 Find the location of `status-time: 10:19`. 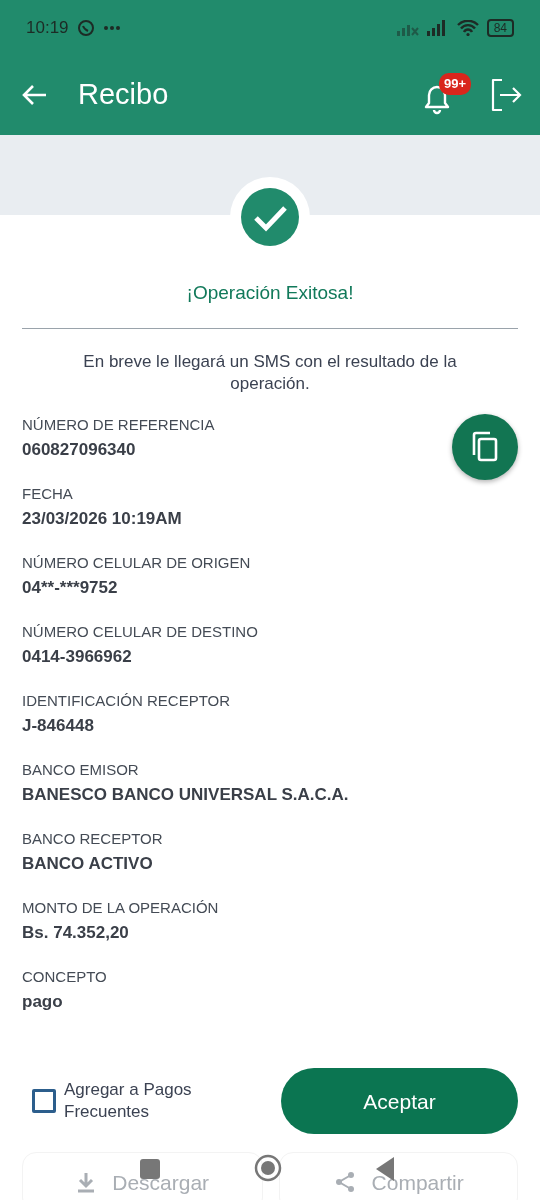

status-time: 10:19 is located at coordinates (47, 27).